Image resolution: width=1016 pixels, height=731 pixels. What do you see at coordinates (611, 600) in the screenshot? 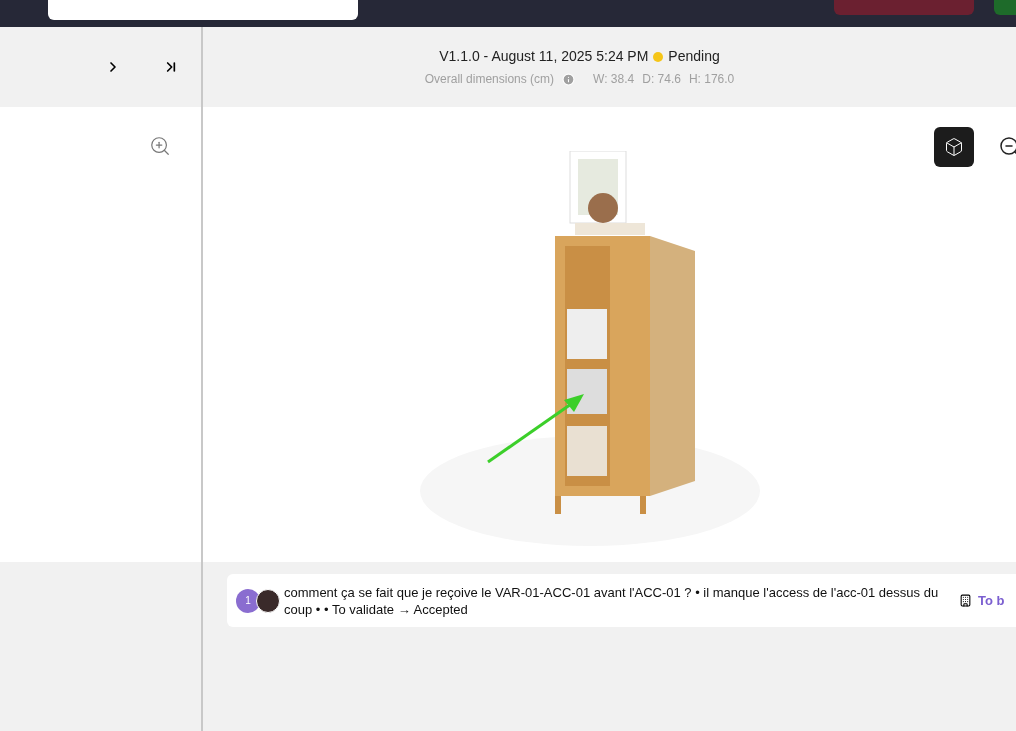
I see `comment-text: comment ça se fait que je reçoive le VAR-01-ACC-01 avant l'ACC-01 ? • il manque l'access de l'acc-01 dessus du coup • • To validate → Accepted` at bounding box center [611, 600].